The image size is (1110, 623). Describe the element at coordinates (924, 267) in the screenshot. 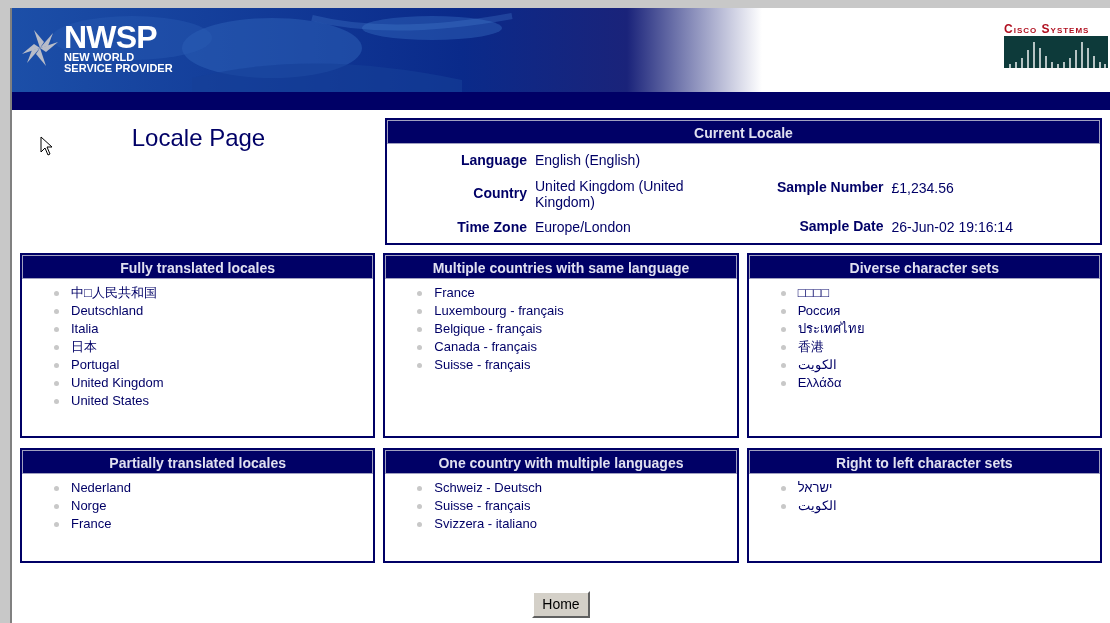

I see `panel-header: Diverse character sets` at that location.